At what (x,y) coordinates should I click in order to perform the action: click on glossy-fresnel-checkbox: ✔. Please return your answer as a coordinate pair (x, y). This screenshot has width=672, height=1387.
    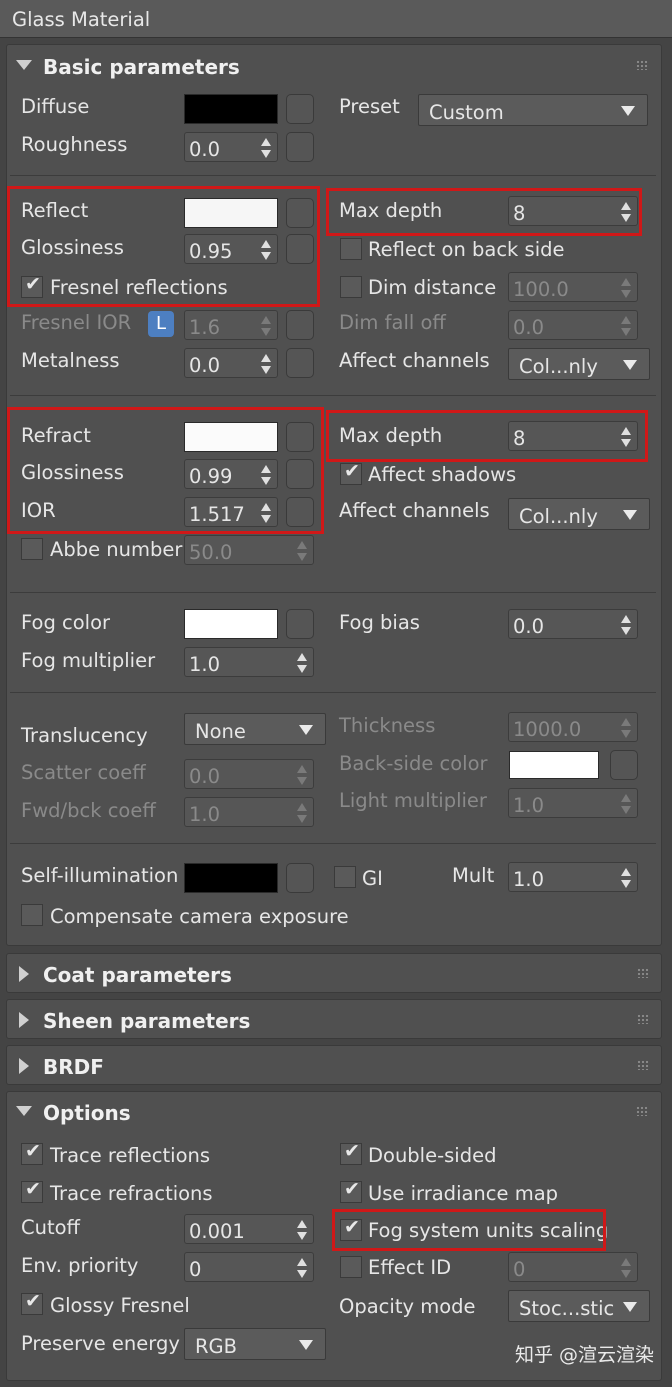
    Looking at the image, I should click on (32, 1303).